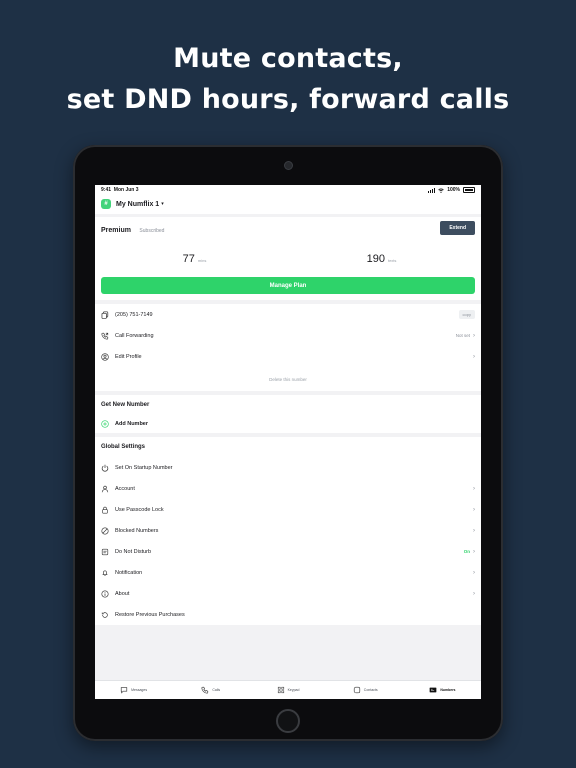 The width and height of the screenshot is (576, 768). I want to click on signal-icon, so click(432, 190).